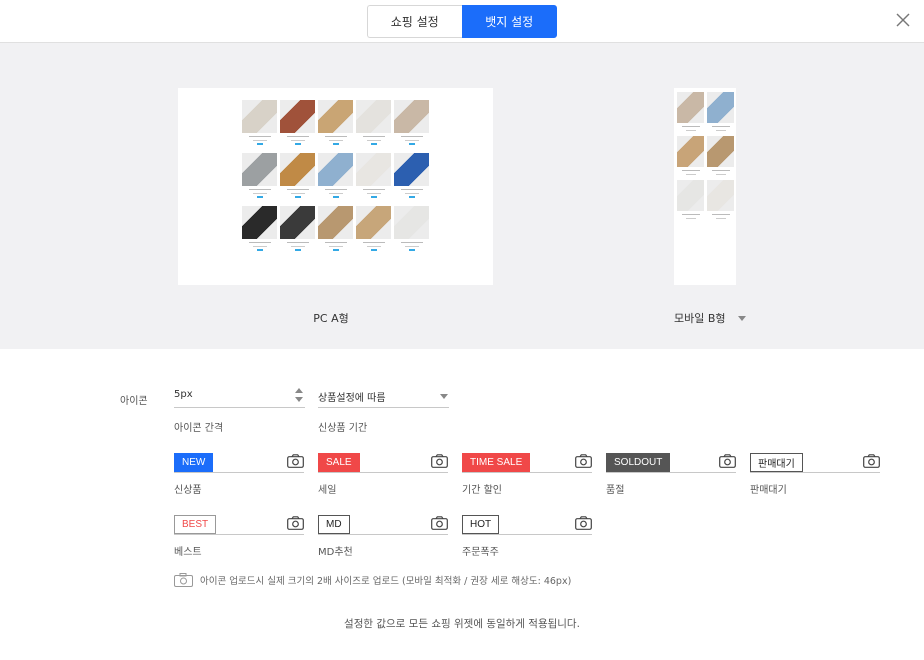 The image size is (924, 660). Describe the element at coordinates (700, 318) in the screenshot. I see `mobile-layout-label: 모바일 B형` at that location.